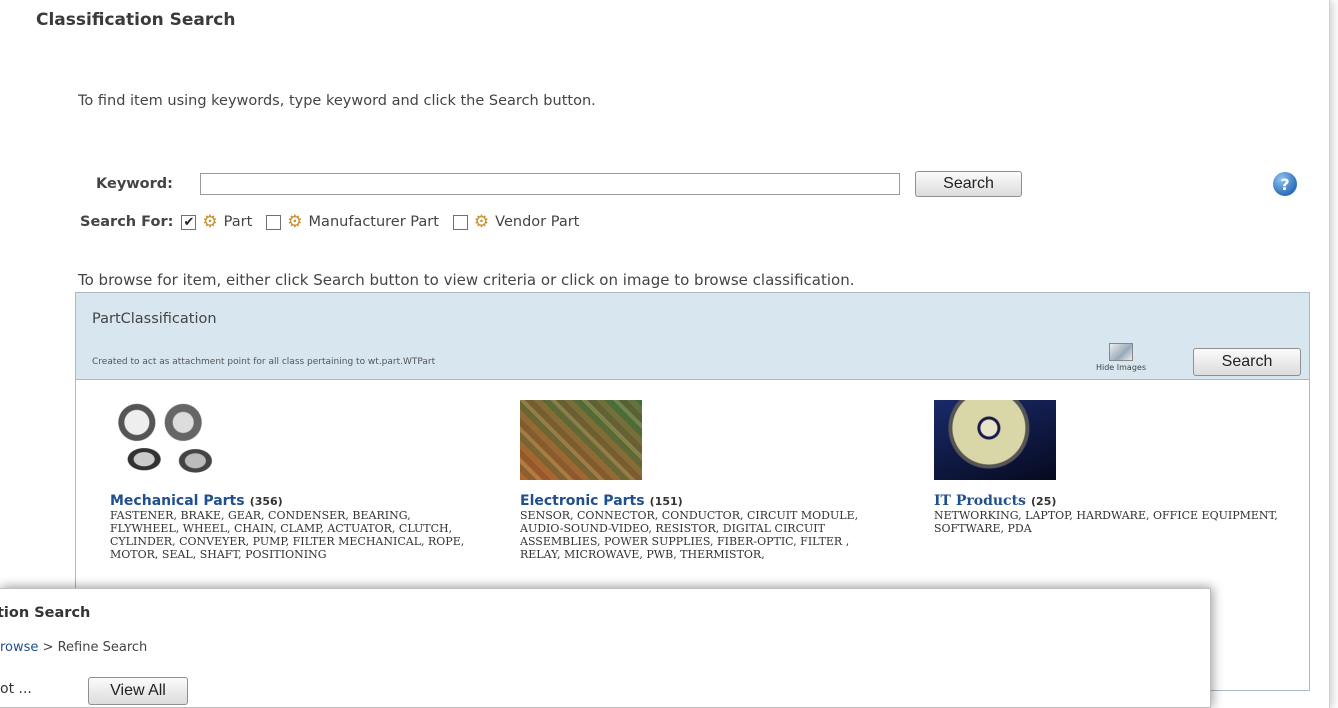  Describe the element at coordinates (19, 647) in the screenshot. I see `breadcrumb-browse-link: rowse` at that location.